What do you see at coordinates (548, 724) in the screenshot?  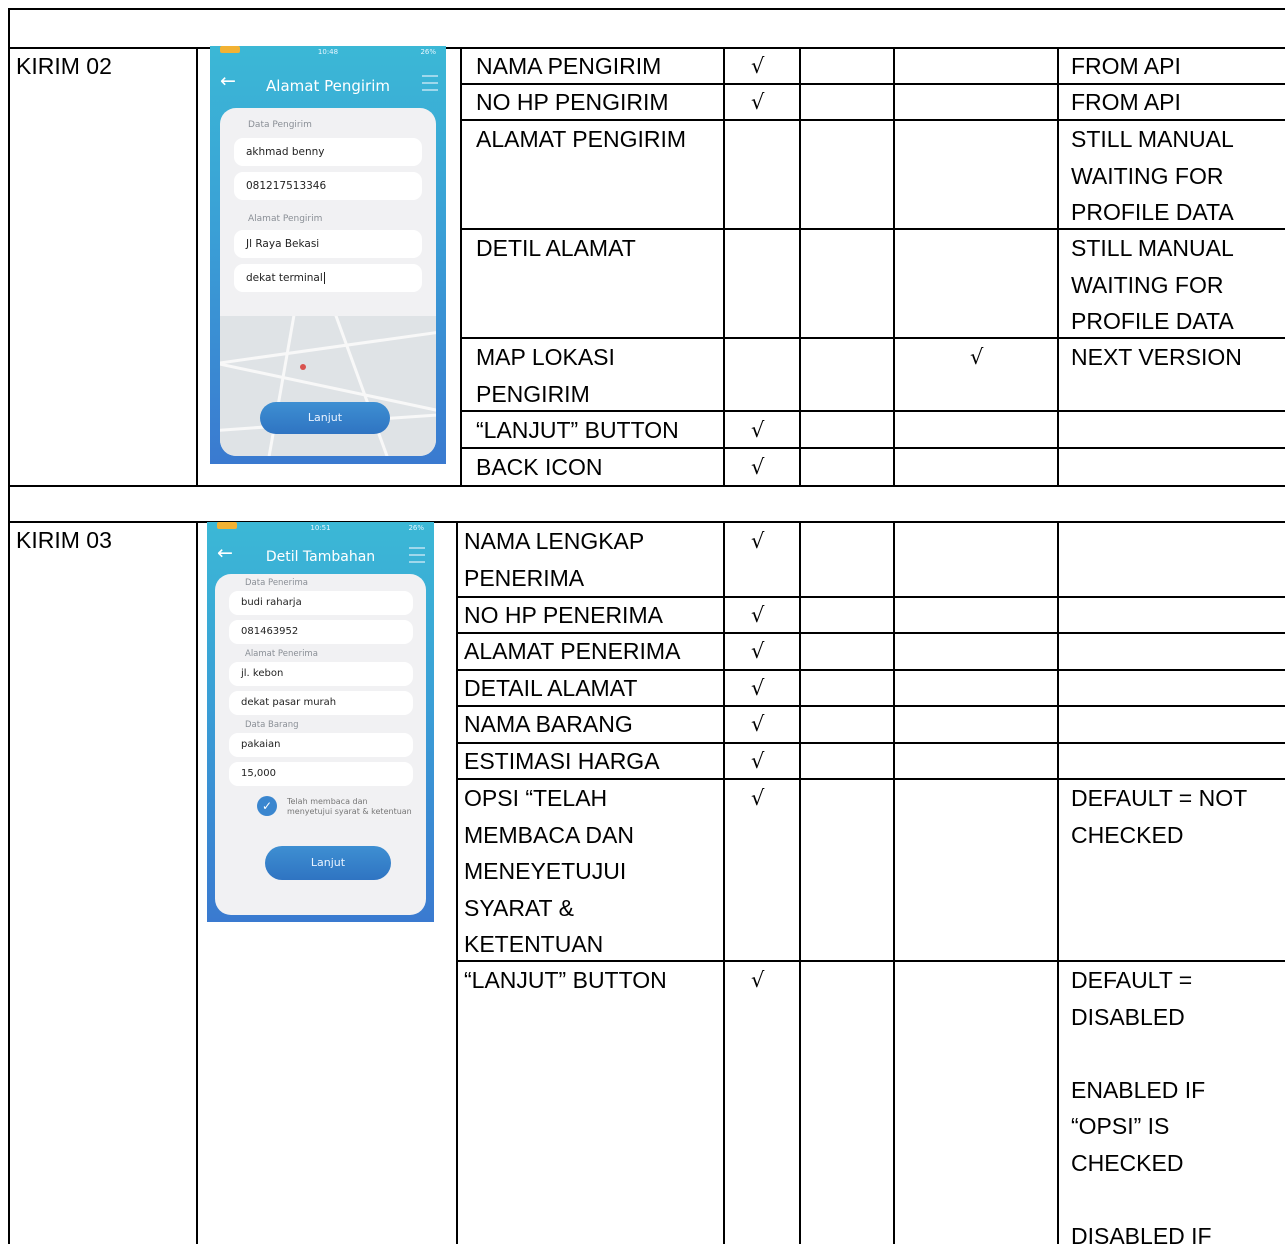 I see `feature-cell: NAMA BARANG` at bounding box center [548, 724].